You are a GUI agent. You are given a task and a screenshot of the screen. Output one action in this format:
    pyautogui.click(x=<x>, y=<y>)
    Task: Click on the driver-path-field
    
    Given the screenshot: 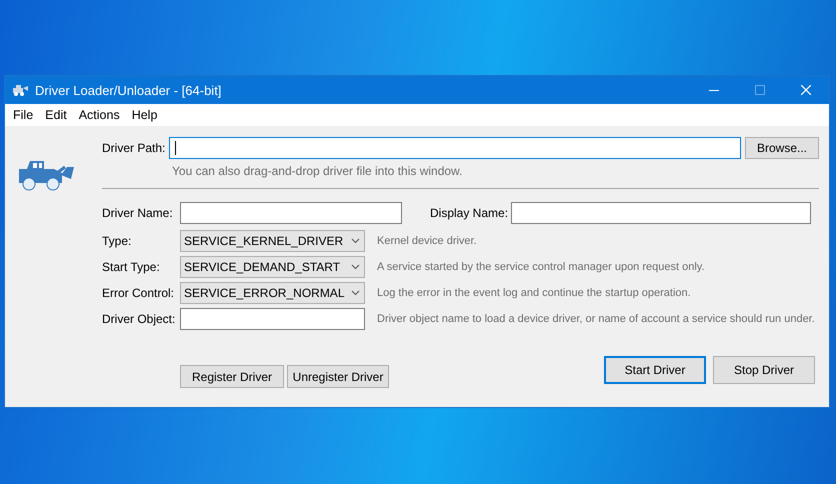 What is the action you would take?
    pyautogui.click(x=455, y=148)
    